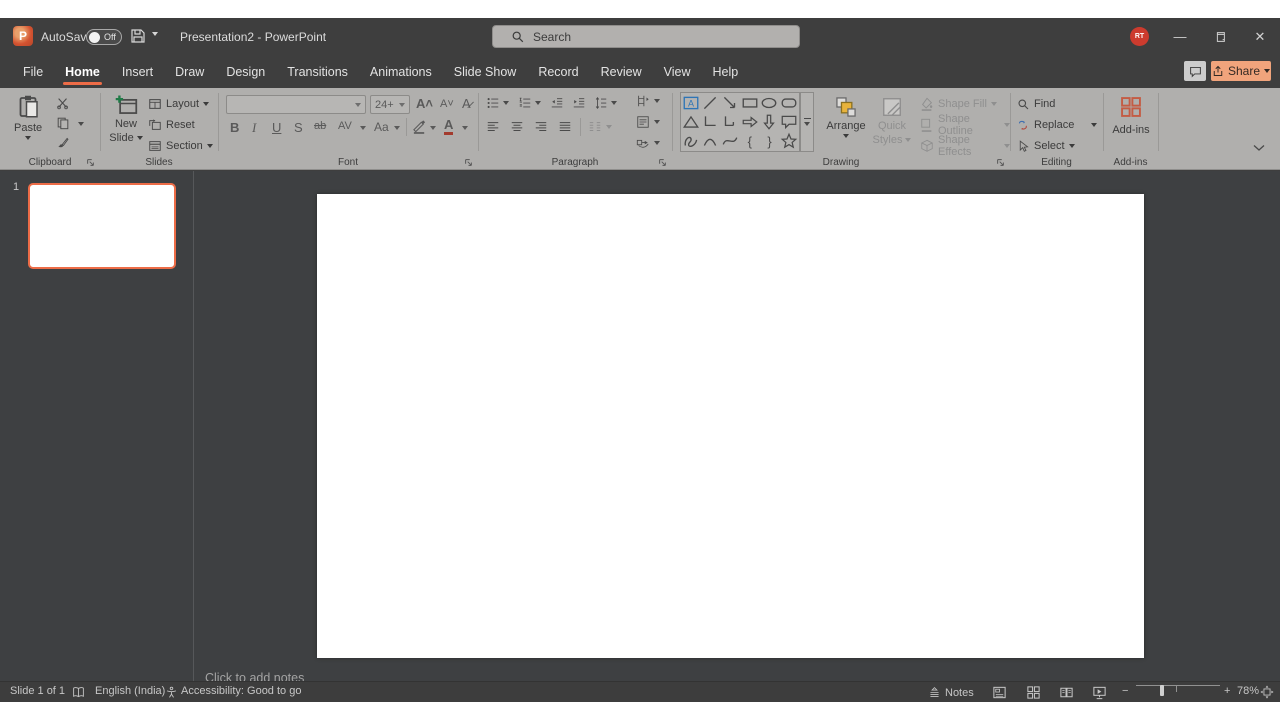 Image resolution: width=1280 pixels, height=720 pixels. Describe the element at coordinates (789, 122) in the screenshot. I see `shape-callout-icon` at that location.